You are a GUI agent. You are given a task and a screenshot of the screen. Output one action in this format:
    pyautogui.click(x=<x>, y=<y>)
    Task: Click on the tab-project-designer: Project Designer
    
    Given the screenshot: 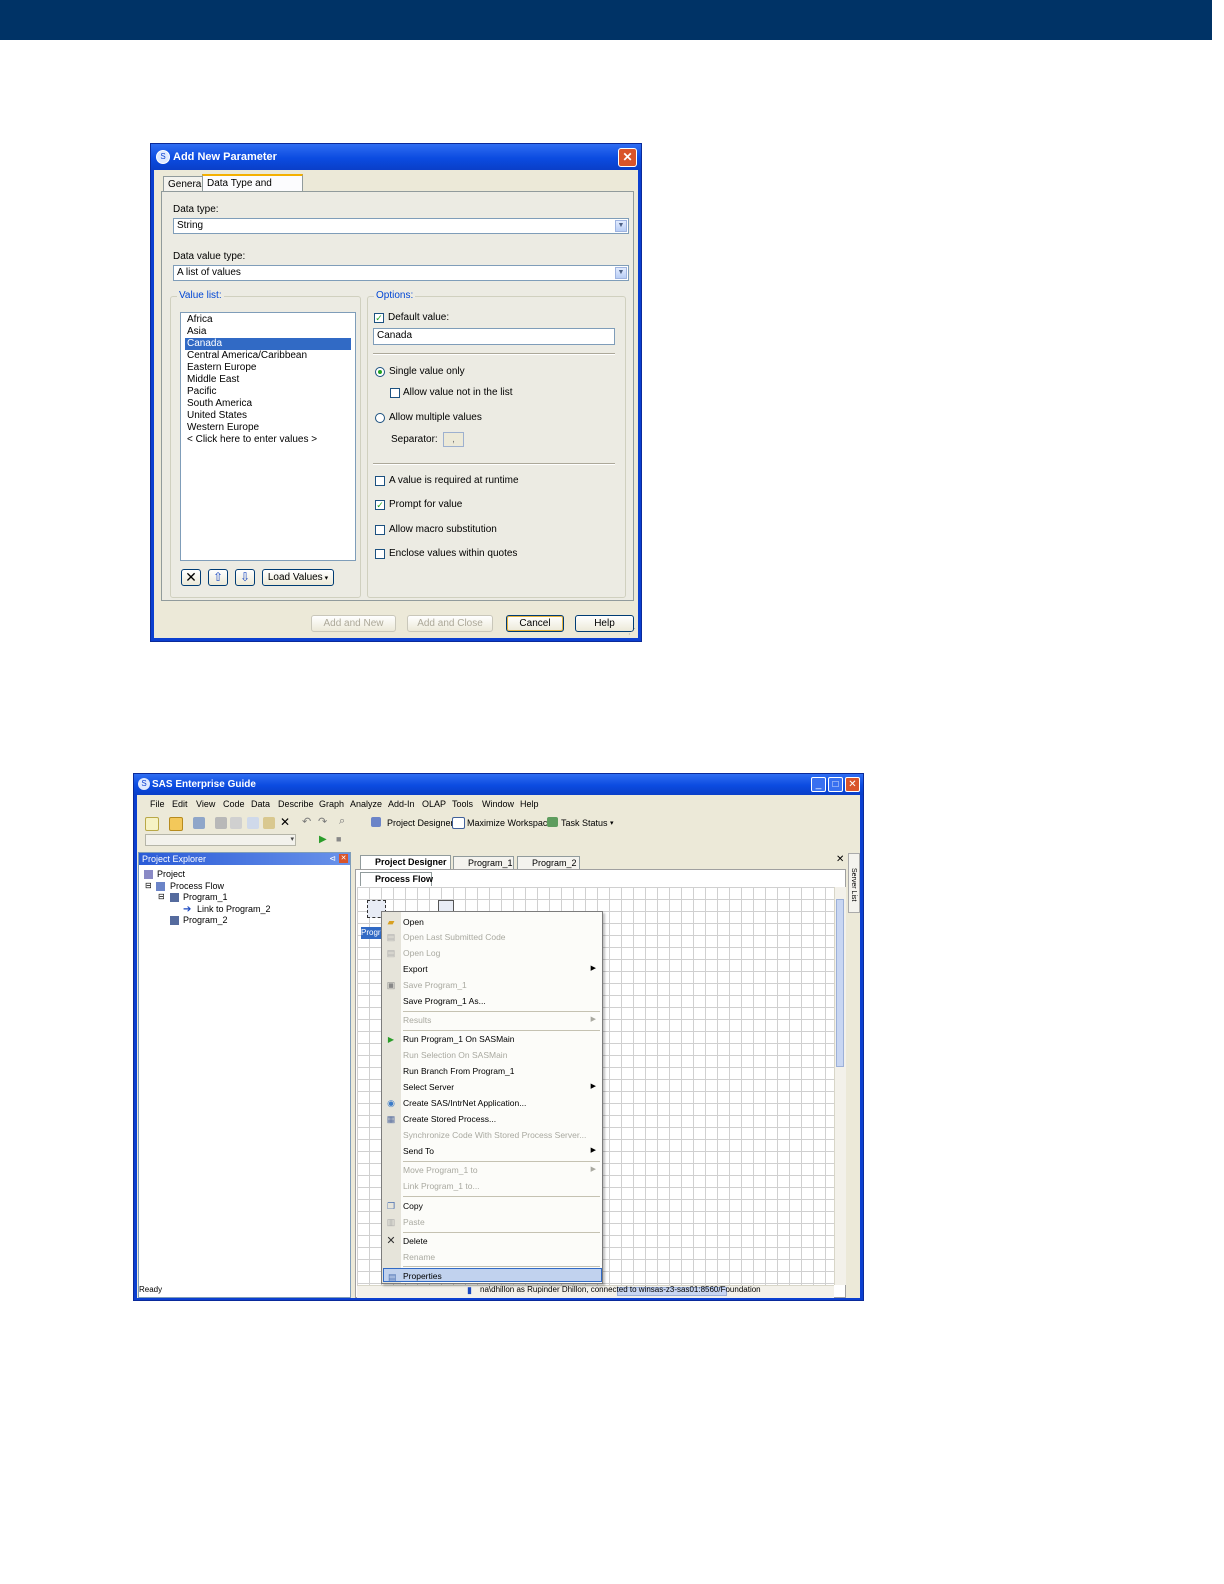 What is the action you would take?
    pyautogui.click(x=405, y=862)
    